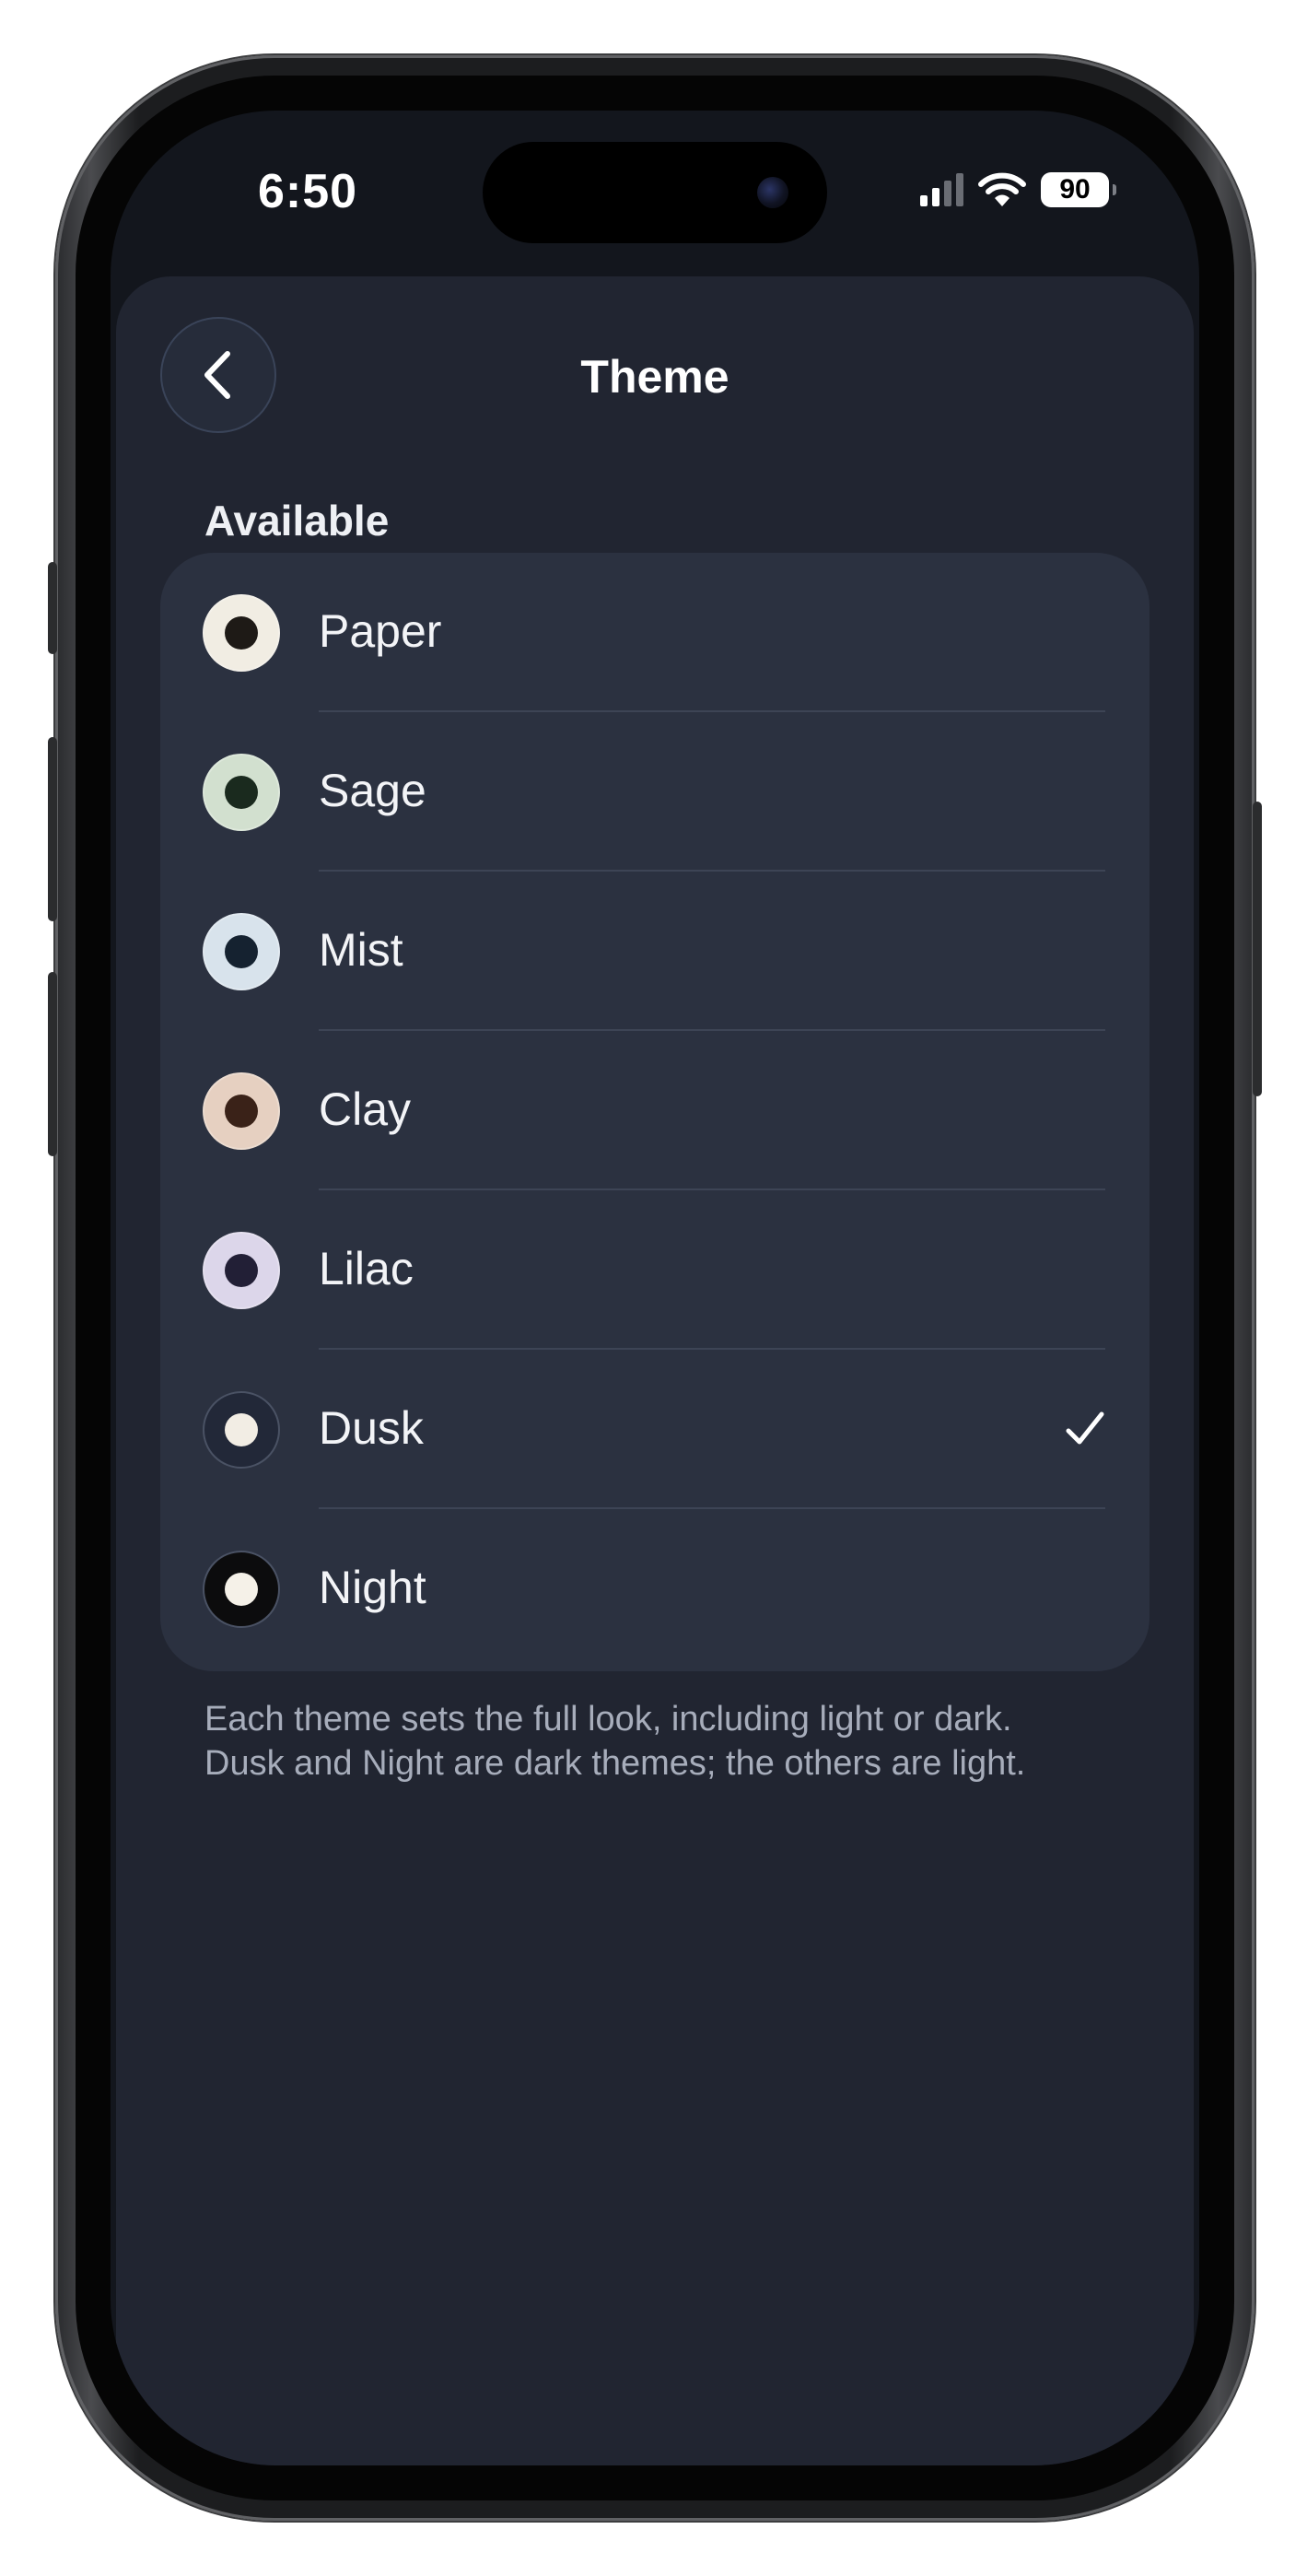 The height and width of the screenshot is (2576, 1307). What do you see at coordinates (773, 192) in the screenshot?
I see `camera-icon` at bounding box center [773, 192].